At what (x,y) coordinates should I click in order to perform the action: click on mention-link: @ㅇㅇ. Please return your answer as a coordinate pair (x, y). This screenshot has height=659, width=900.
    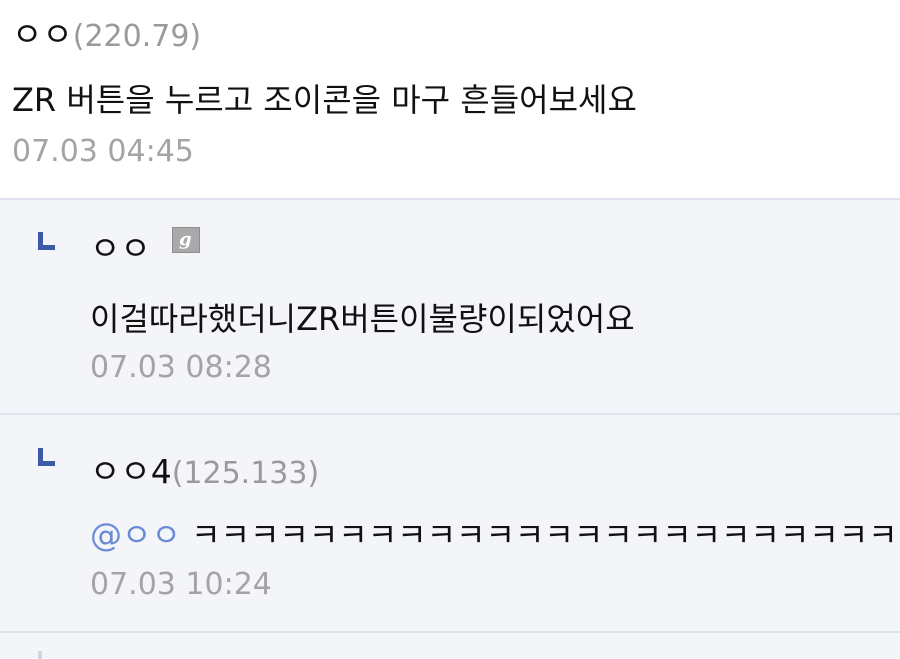
    Looking at the image, I should click on (135, 535).